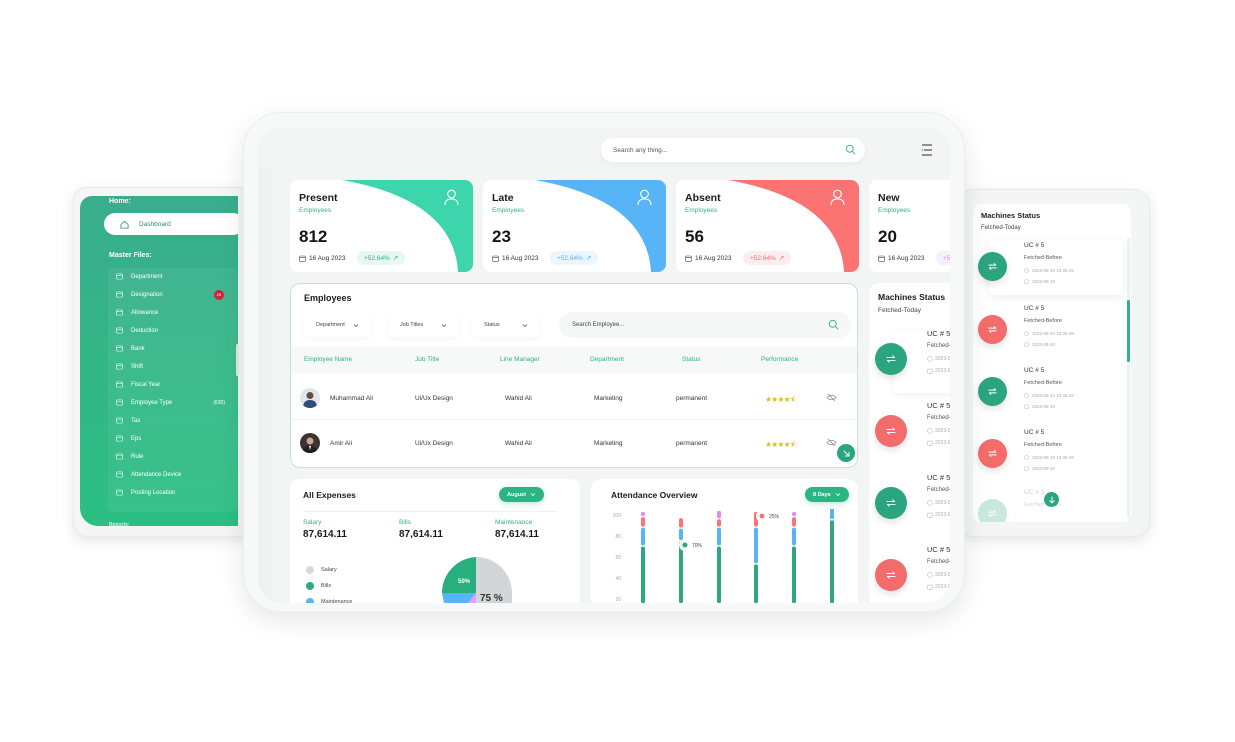 The width and height of the screenshot is (1235, 742). What do you see at coordinates (889, 198) in the screenshot?
I see `stat-title: New` at bounding box center [889, 198].